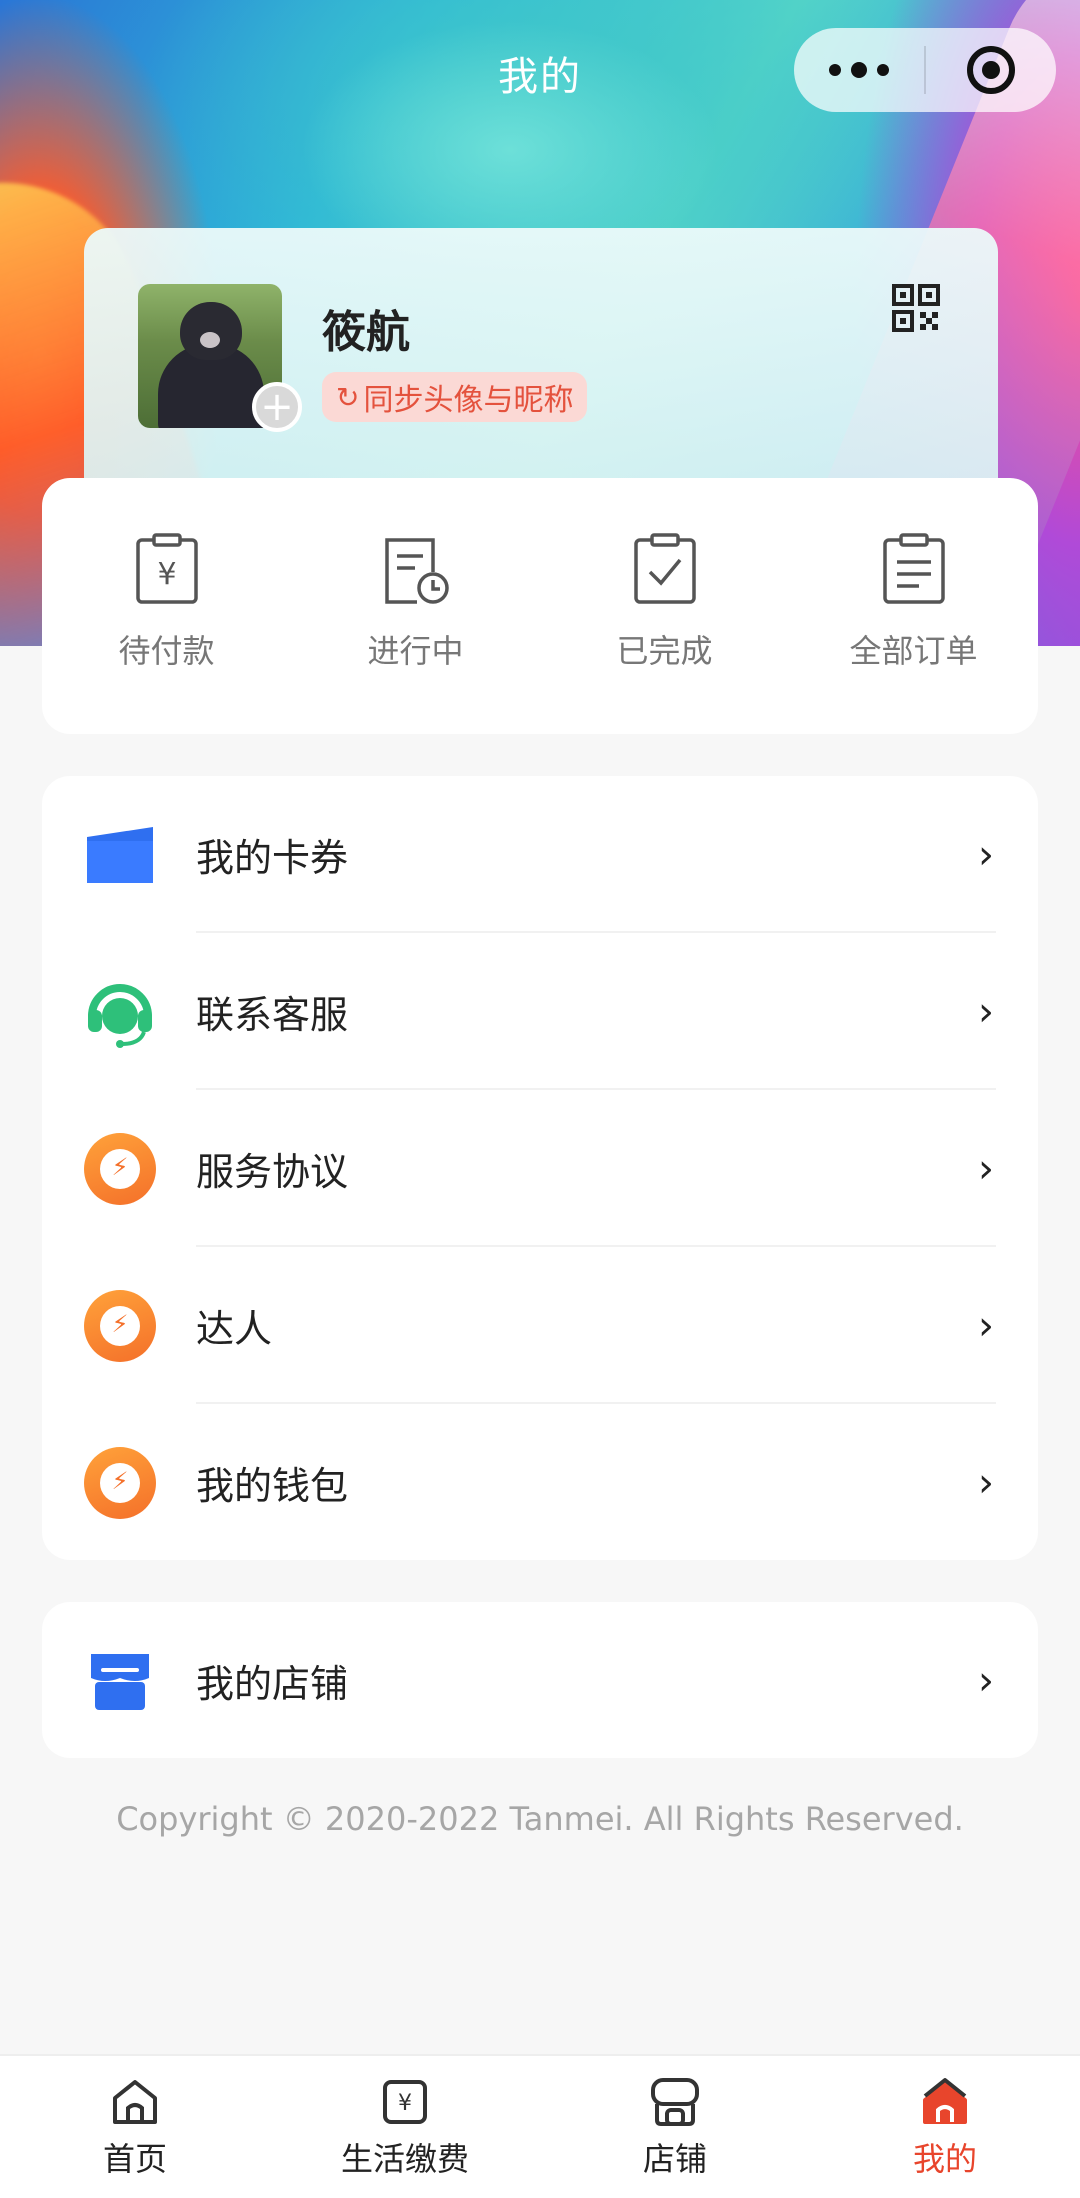  I want to click on close-button, so click(991, 70).